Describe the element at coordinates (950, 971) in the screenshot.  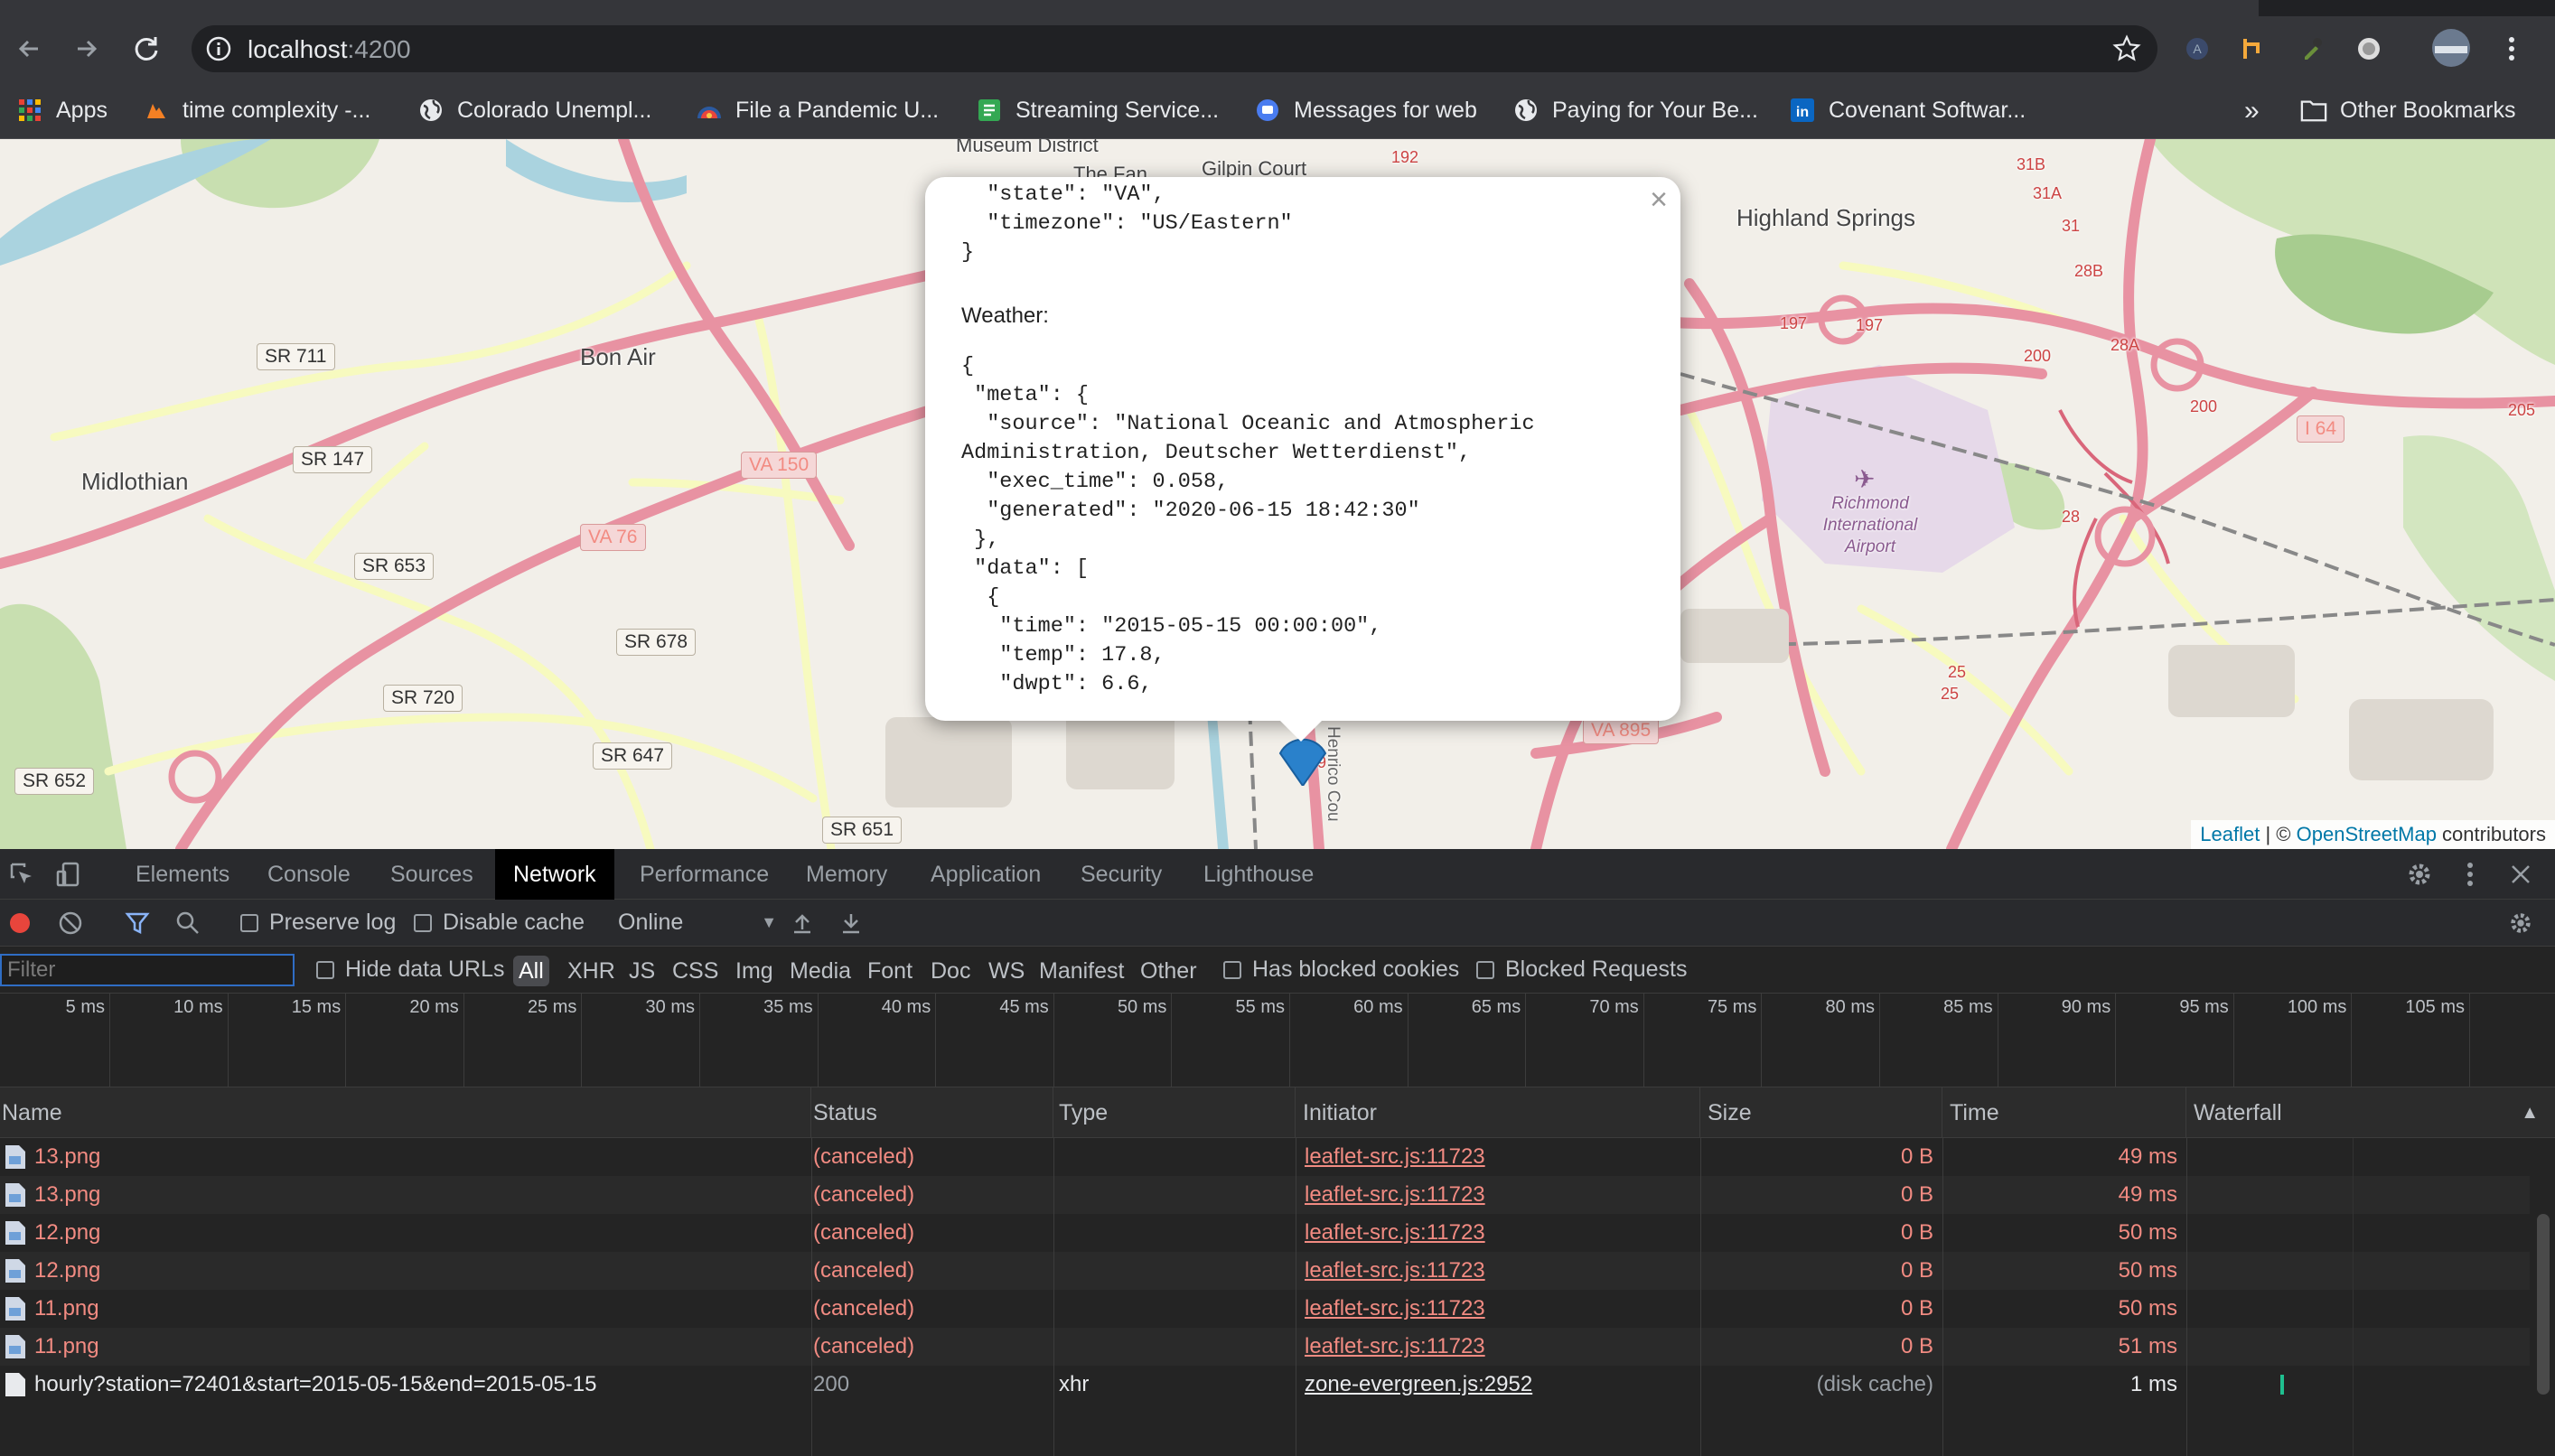
I see `filter-type-doc: Doc` at that location.